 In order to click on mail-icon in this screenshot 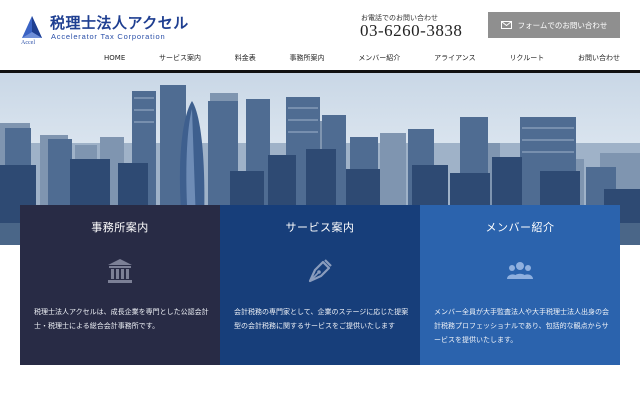, I will do `click(506, 25)`.